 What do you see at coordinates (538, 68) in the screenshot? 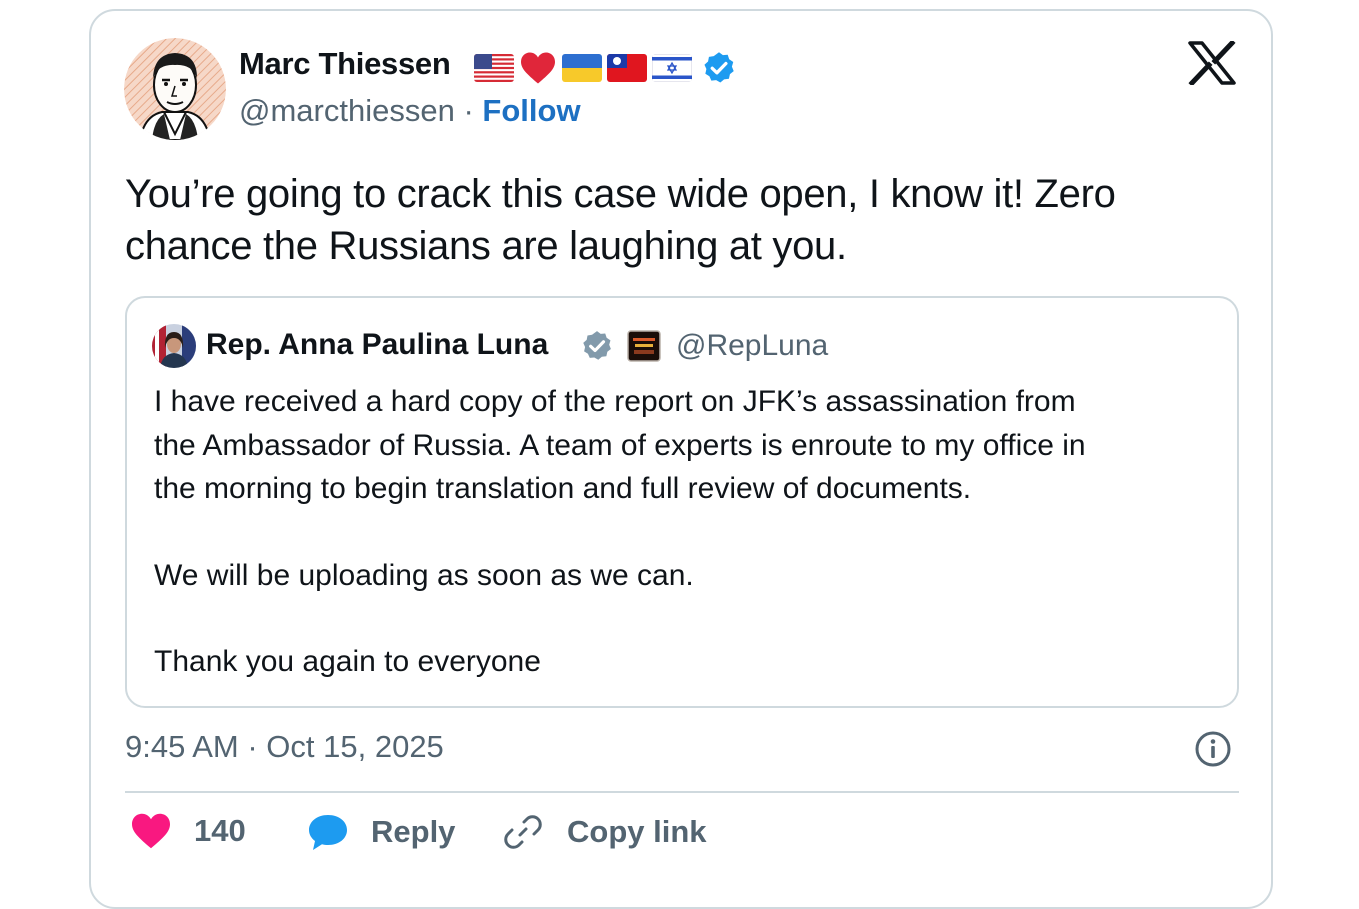
I see `red-heart-icon` at bounding box center [538, 68].